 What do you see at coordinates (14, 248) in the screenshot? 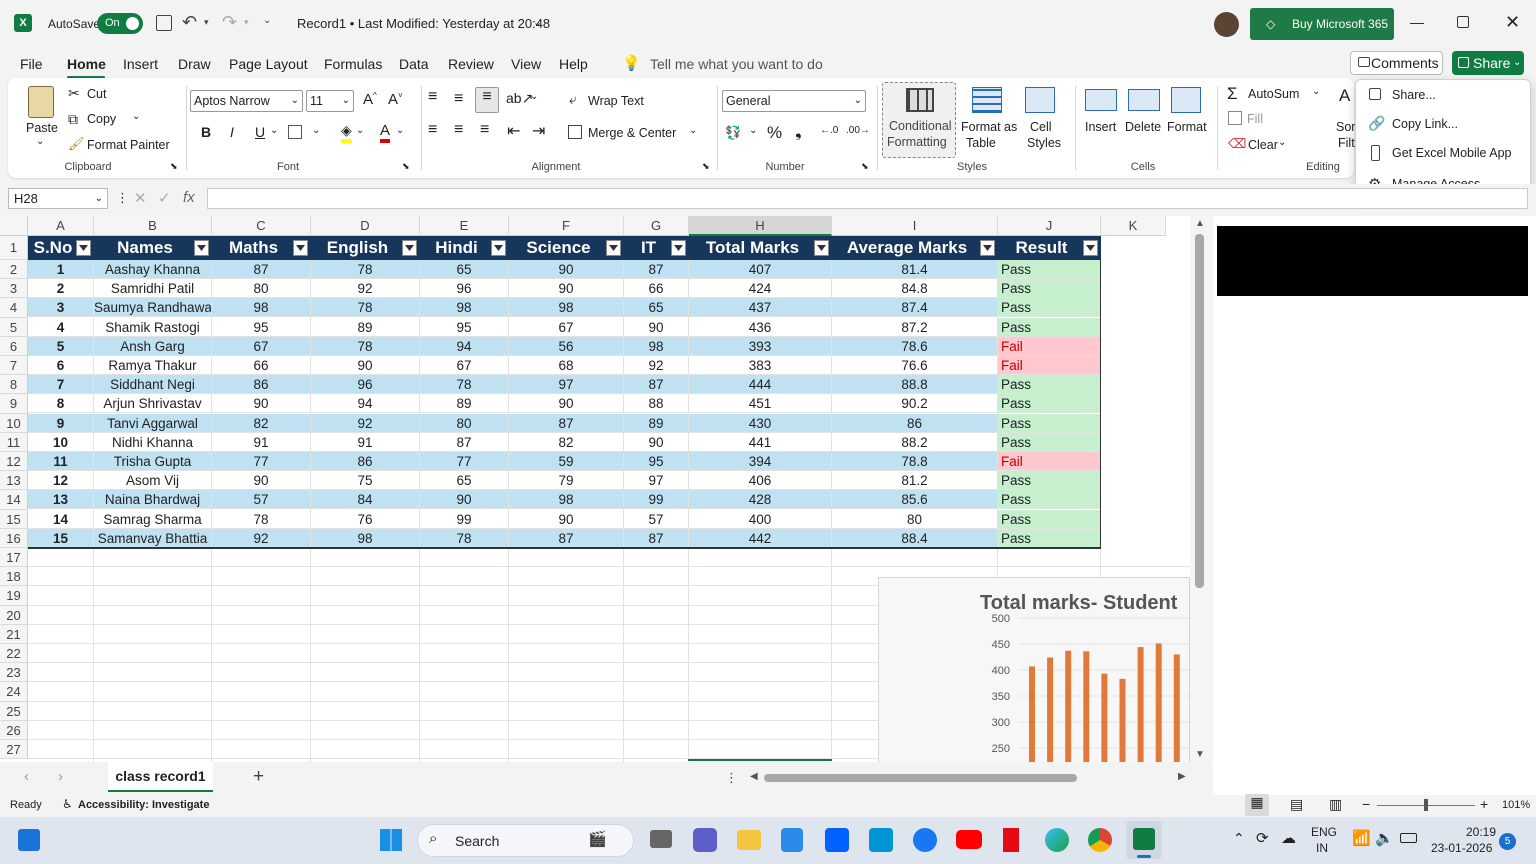
I see `row-header: 1` at bounding box center [14, 248].